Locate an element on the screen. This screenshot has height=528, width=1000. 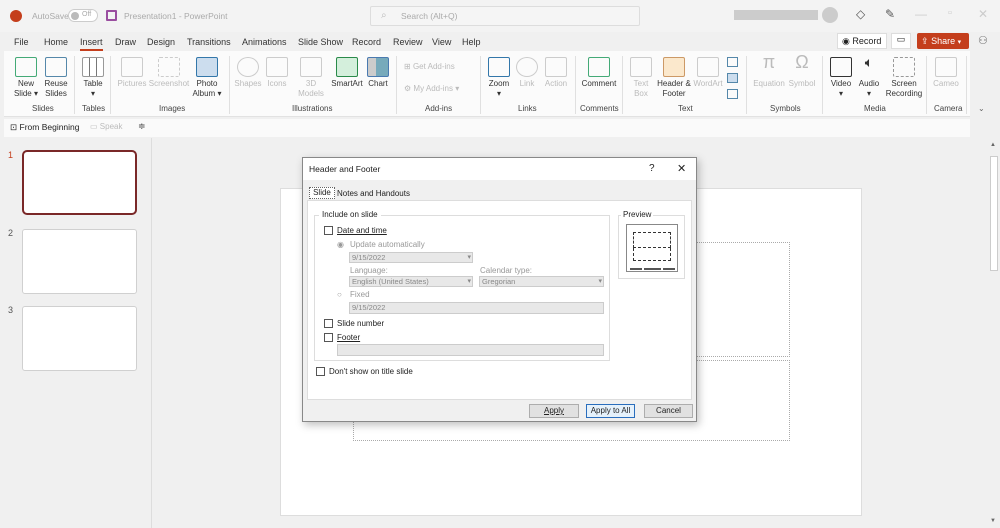
tab-slide: Slide is located at coordinates (322, 193).